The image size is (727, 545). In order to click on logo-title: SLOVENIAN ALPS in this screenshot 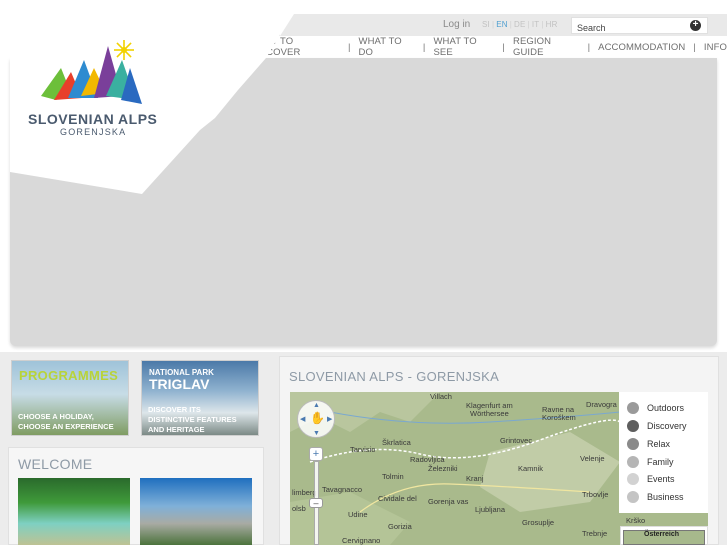, I will do `click(93, 119)`.